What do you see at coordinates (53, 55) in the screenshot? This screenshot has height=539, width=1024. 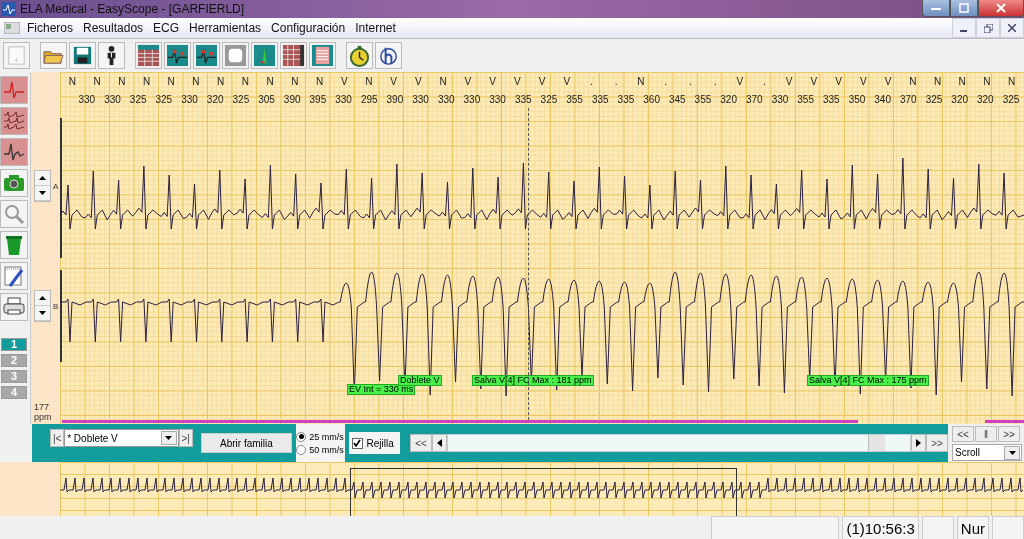 I see `folder-icon` at bounding box center [53, 55].